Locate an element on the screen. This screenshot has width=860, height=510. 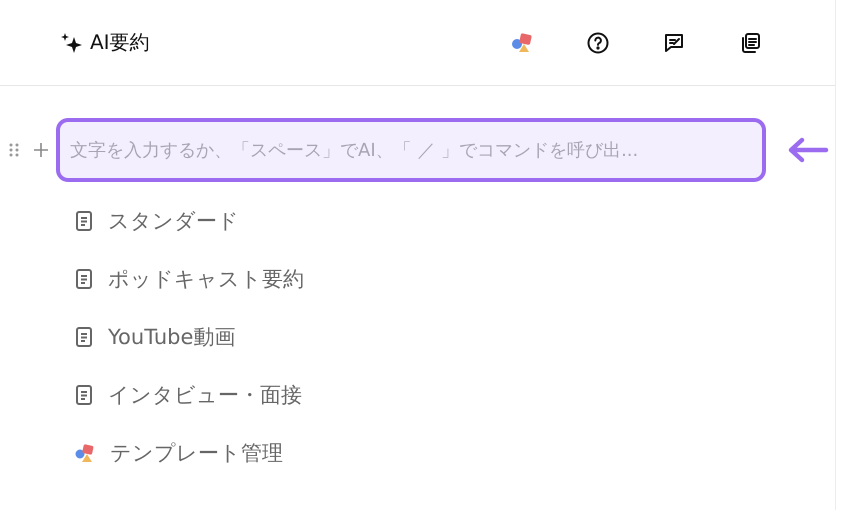
shapes-icon is located at coordinates (85, 453).